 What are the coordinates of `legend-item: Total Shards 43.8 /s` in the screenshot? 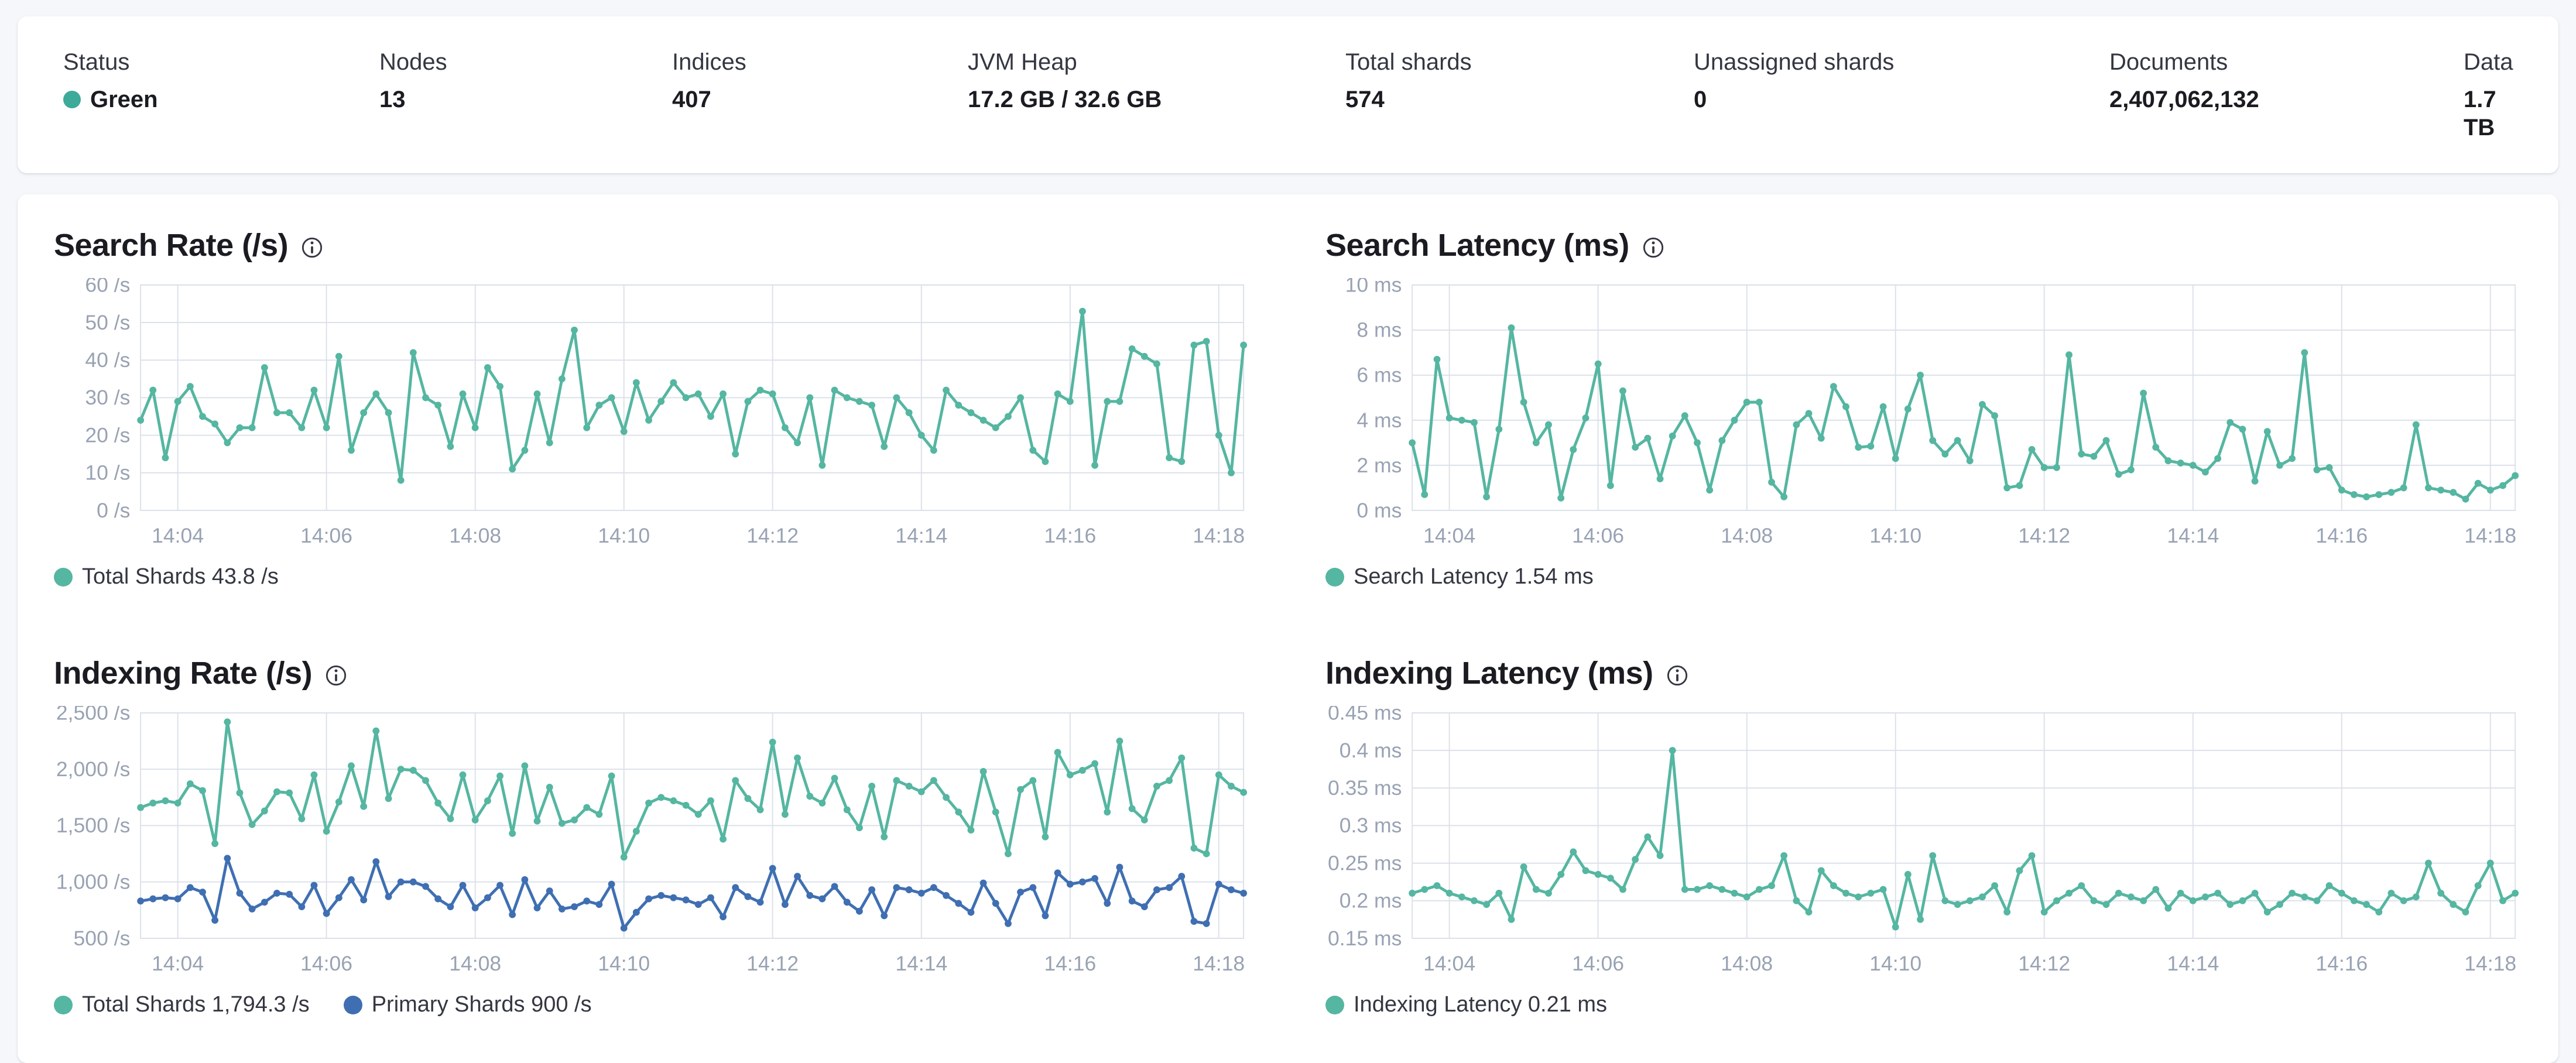 It's located at (166, 577).